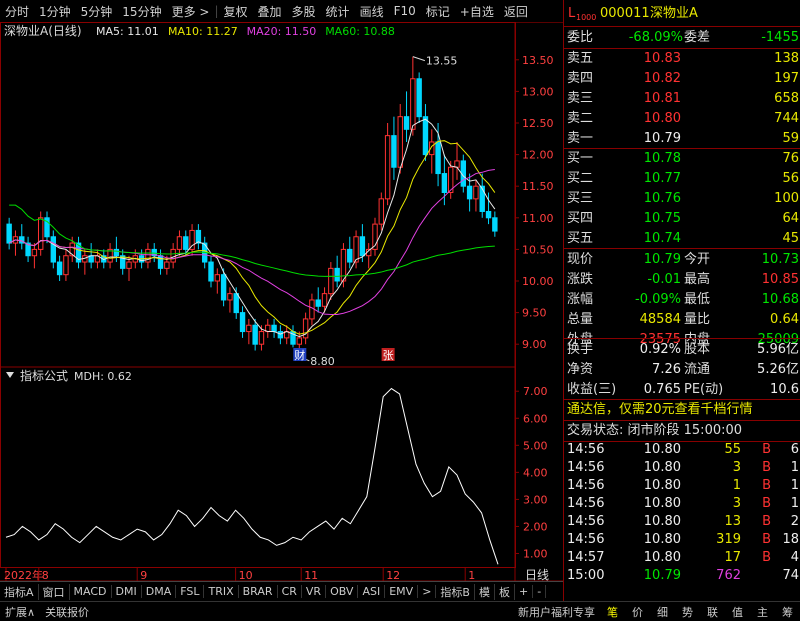 The width and height of the screenshot is (800, 621). What do you see at coordinates (662, 238) in the screenshot?
I see `bid-price: 10.74` at bounding box center [662, 238].